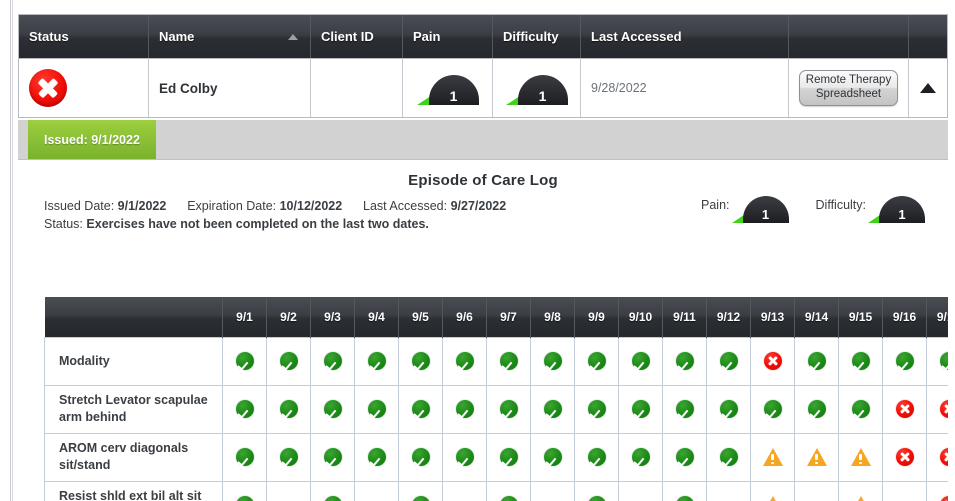 This screenshot has height=501, width=955. Describe the element at coordinates (427, 36) in the screenshot. I see `column-header-pain-label: Pain` at that location.